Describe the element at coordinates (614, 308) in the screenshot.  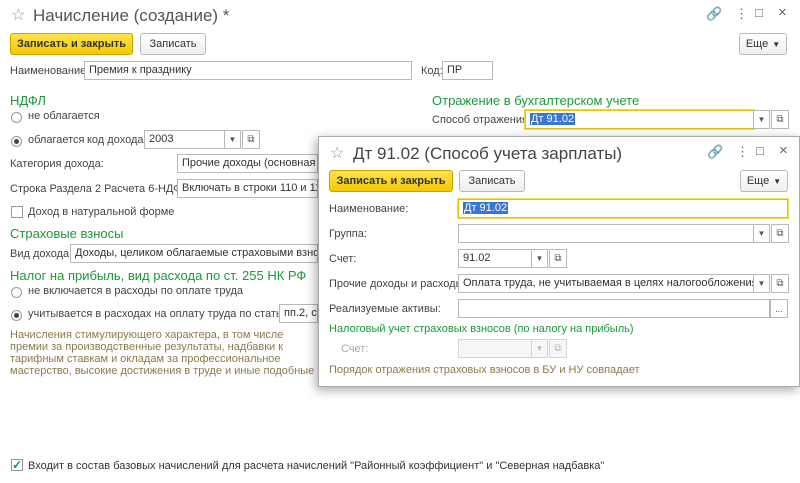
I see `assets-input` at that location.